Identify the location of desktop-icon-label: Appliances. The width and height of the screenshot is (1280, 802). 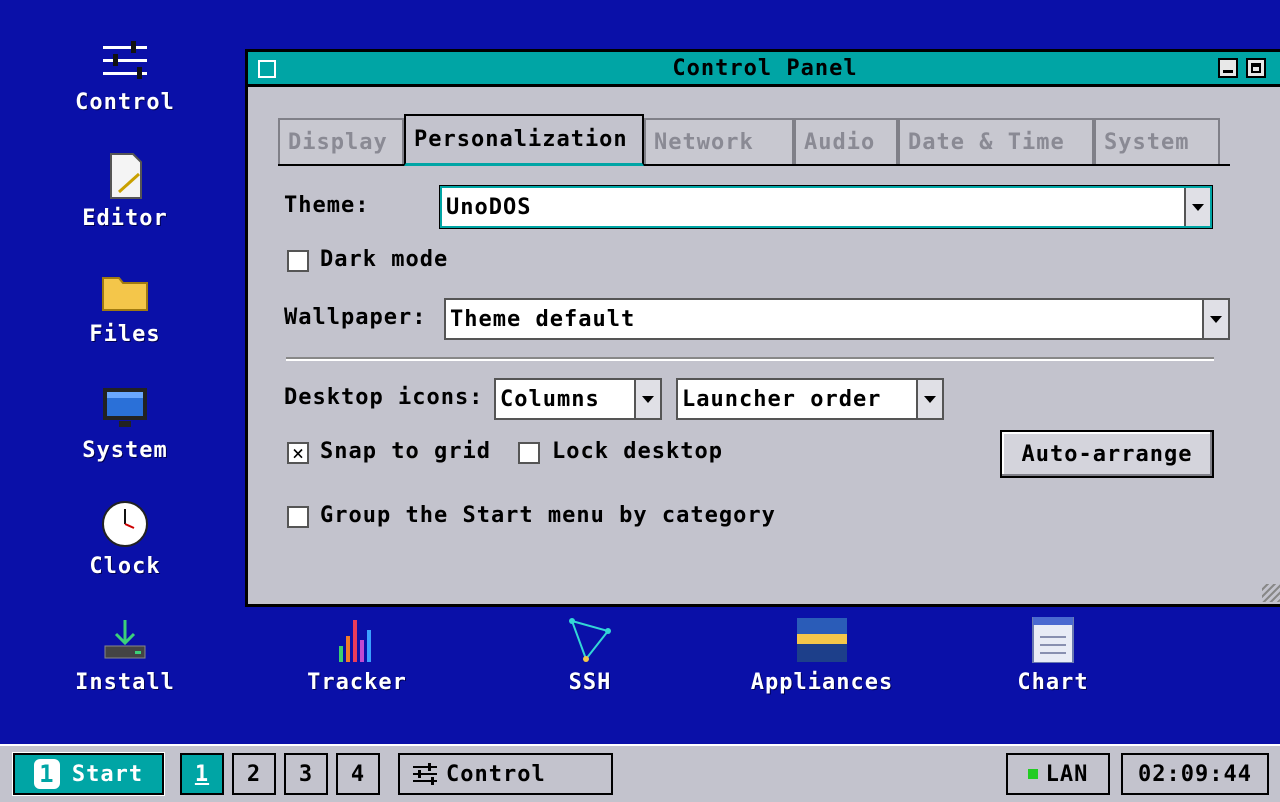
(822, 682).